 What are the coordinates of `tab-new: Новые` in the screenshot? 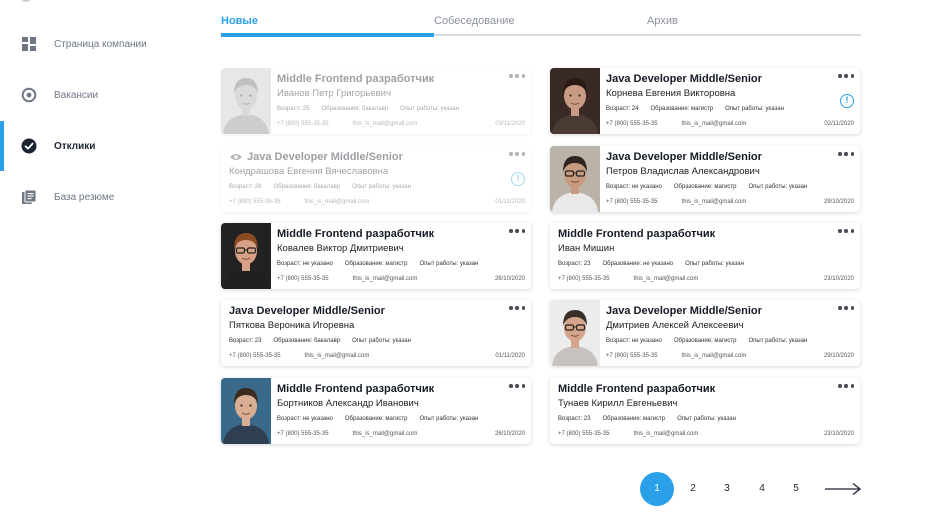 It's located at (239, 21).